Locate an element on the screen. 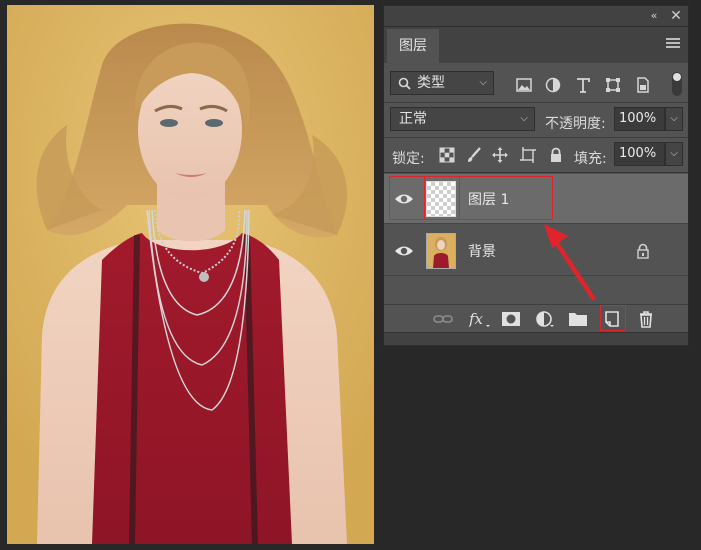 The image size is (701, 550). layer-thumbnail-transparent is located at coordinates (441, 199).